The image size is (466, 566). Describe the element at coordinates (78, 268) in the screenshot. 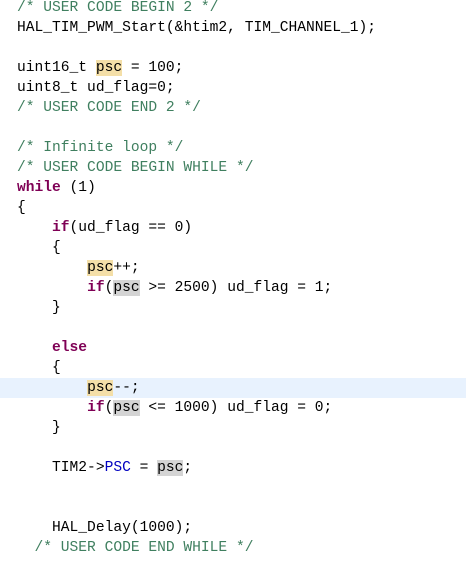

I see `code-line-text: psc++;` at that location.